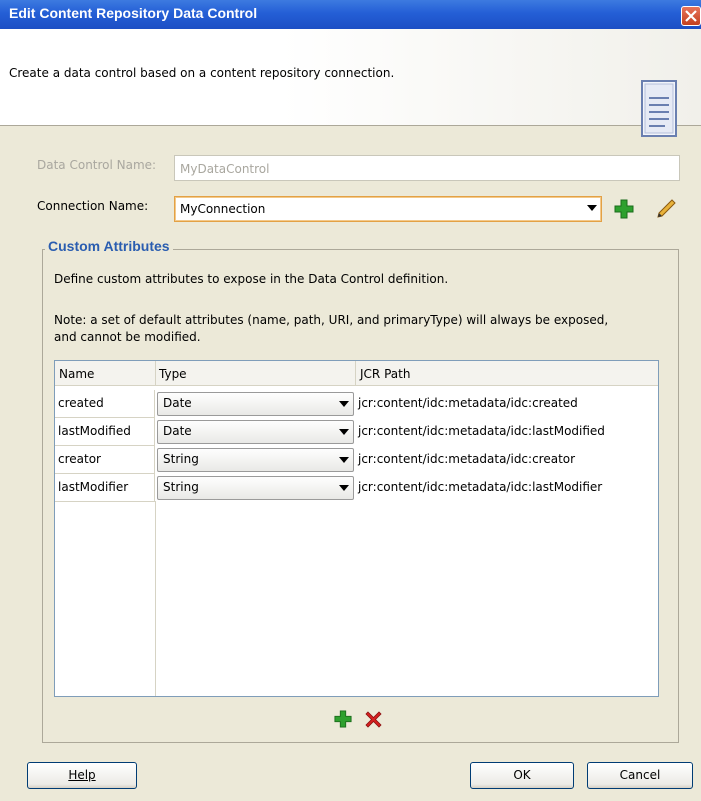 This screenshot has height=801, width=701. I want to click on cancel-button: Cancel, so click(640, 775).